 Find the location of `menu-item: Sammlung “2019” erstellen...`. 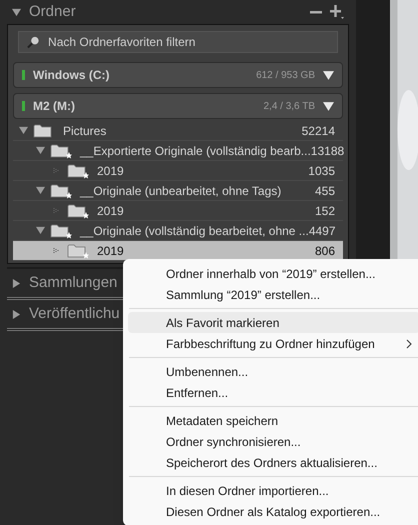

menu-item: Sammlung “2019” erstellen... is located at coordinates (273, 294).